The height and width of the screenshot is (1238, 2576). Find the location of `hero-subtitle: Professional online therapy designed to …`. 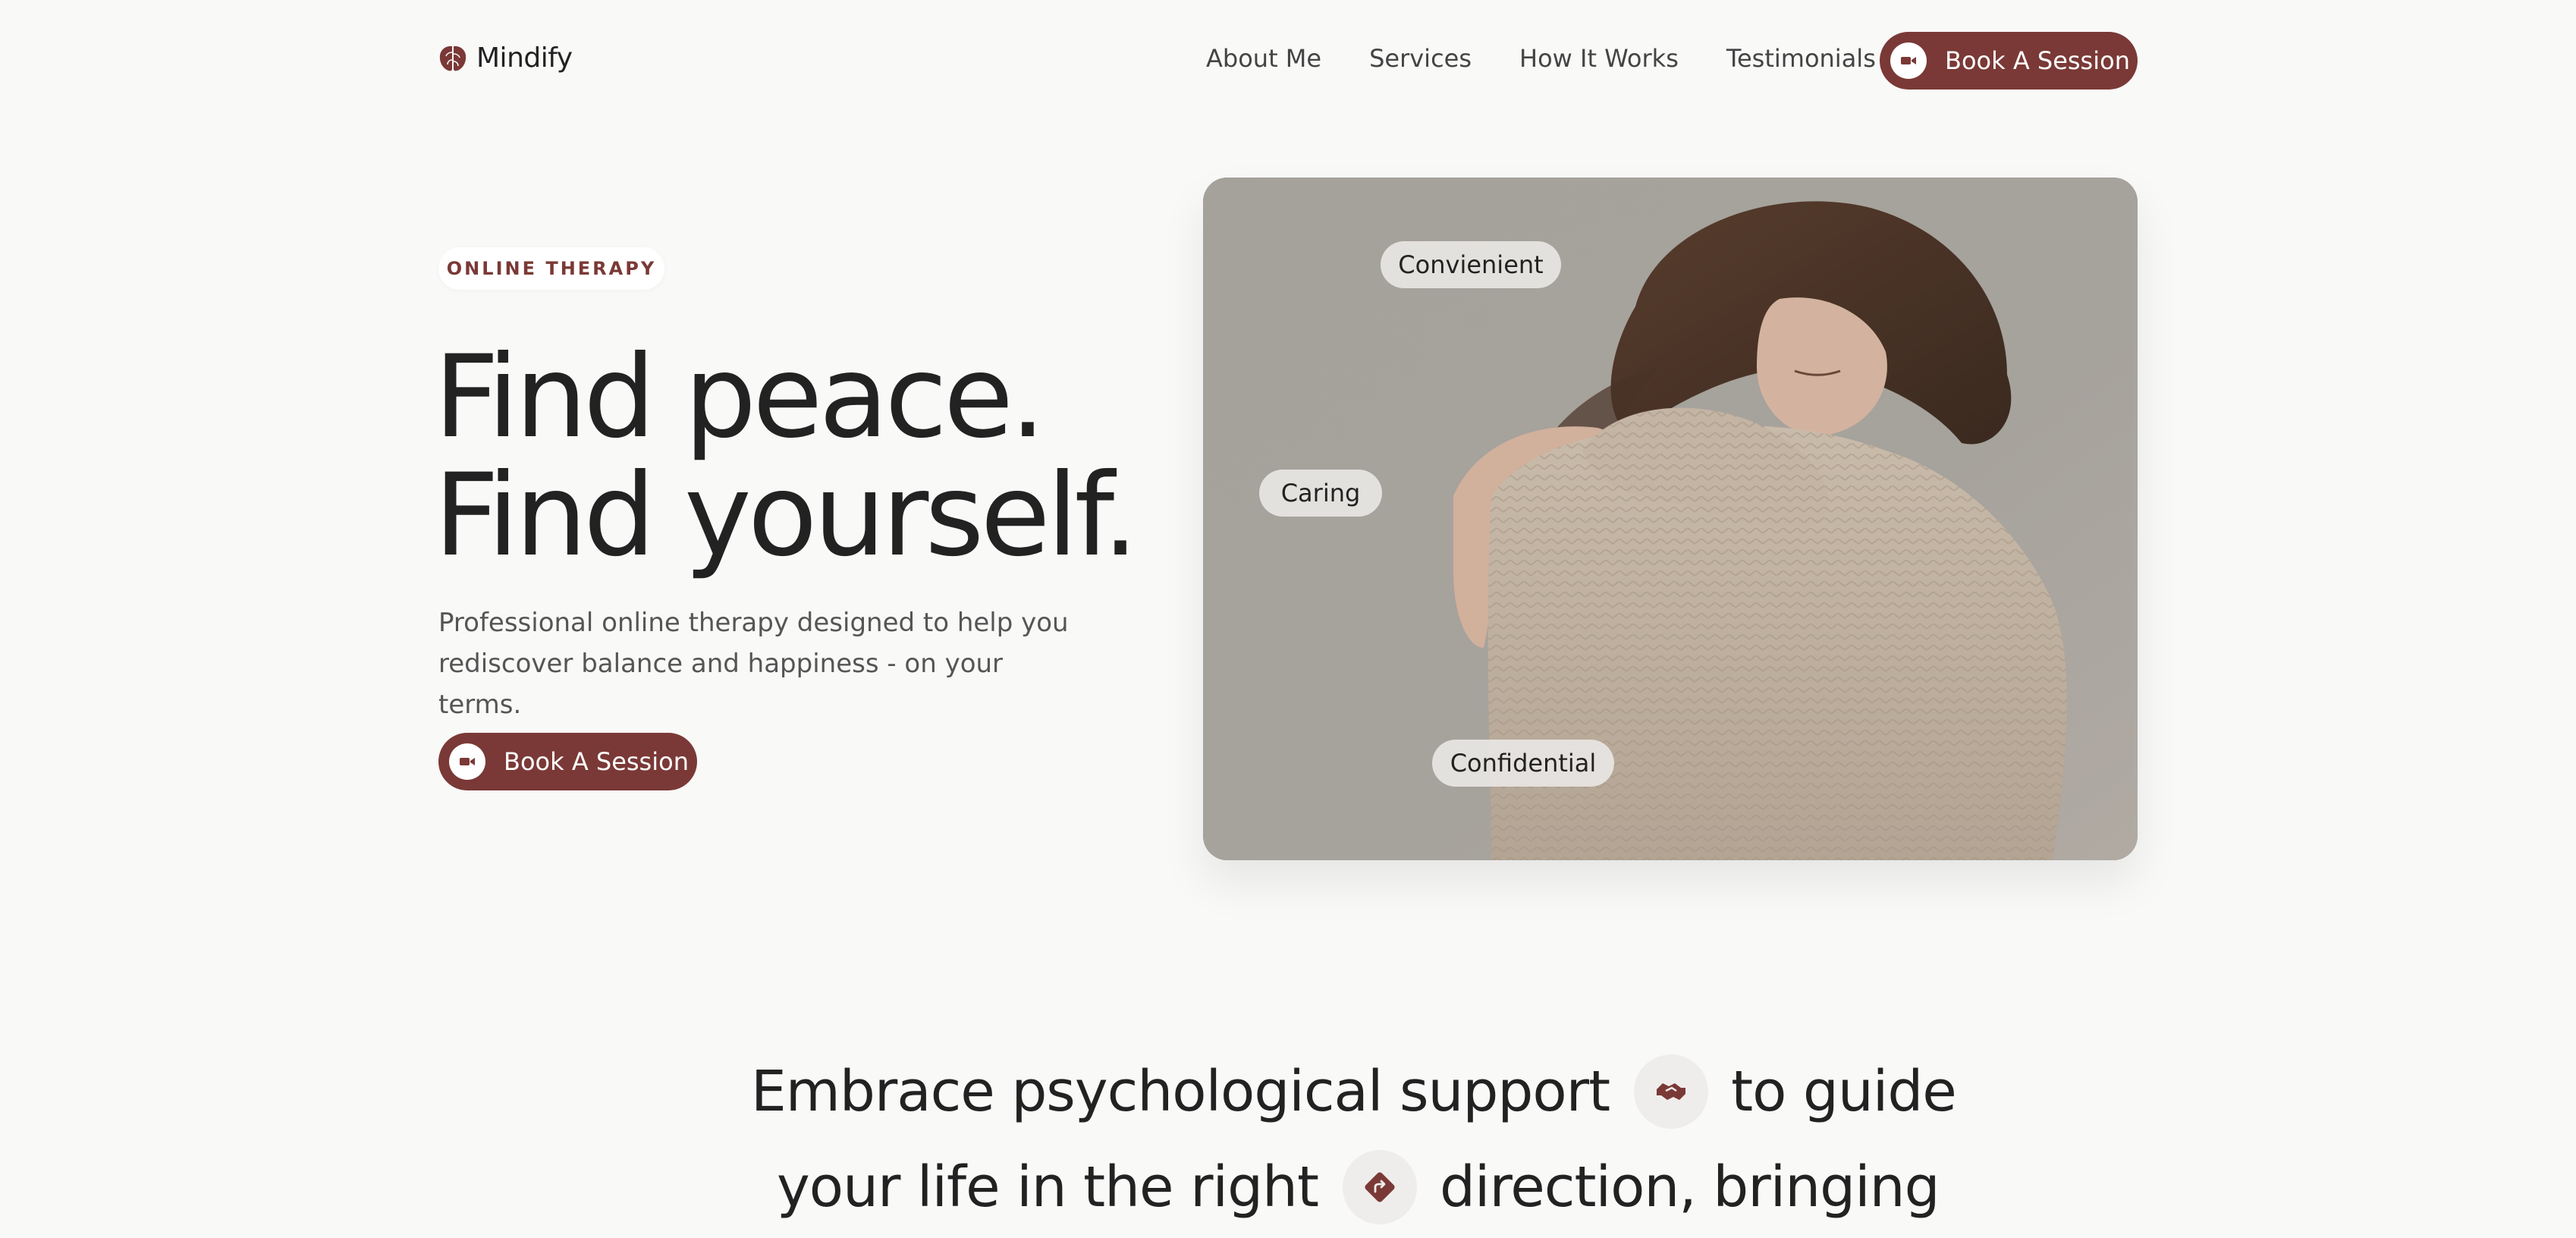

hero-subtitle: Professional online therapy designed to … is located at coordinates (753, 664).